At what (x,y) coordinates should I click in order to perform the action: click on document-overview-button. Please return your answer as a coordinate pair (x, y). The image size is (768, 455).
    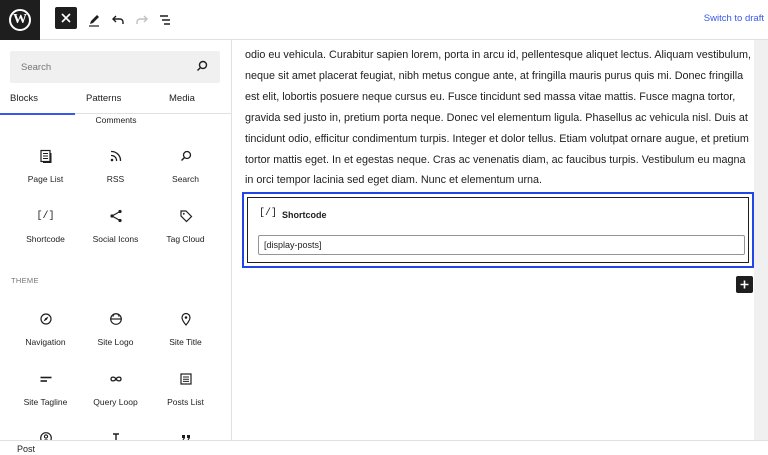
    Looking at the image, I should click on (165, 20).